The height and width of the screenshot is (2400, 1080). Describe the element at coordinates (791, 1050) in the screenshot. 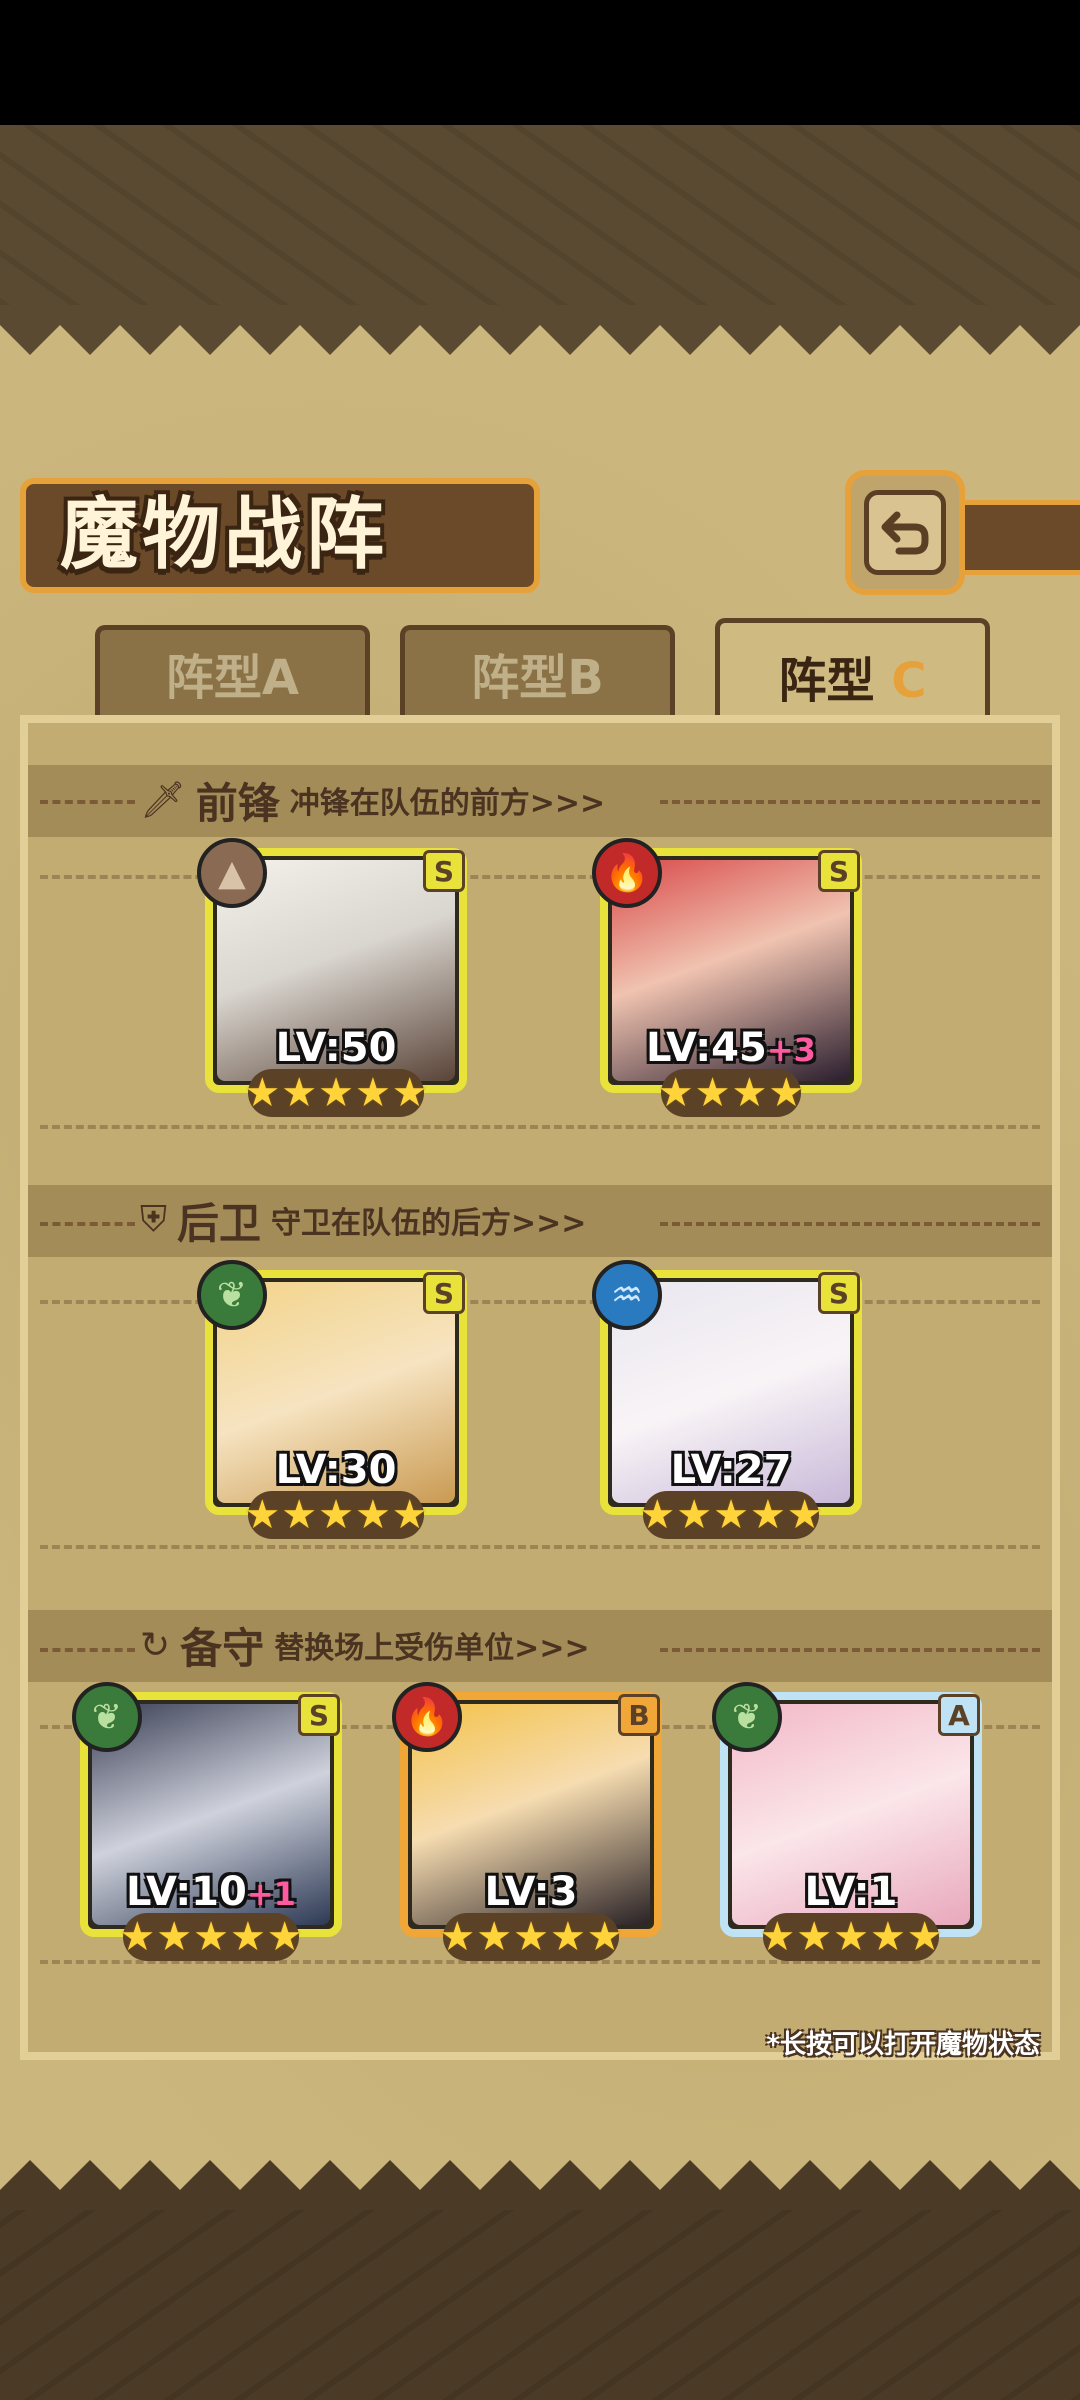

I see `level-bonus: +3` at that location.